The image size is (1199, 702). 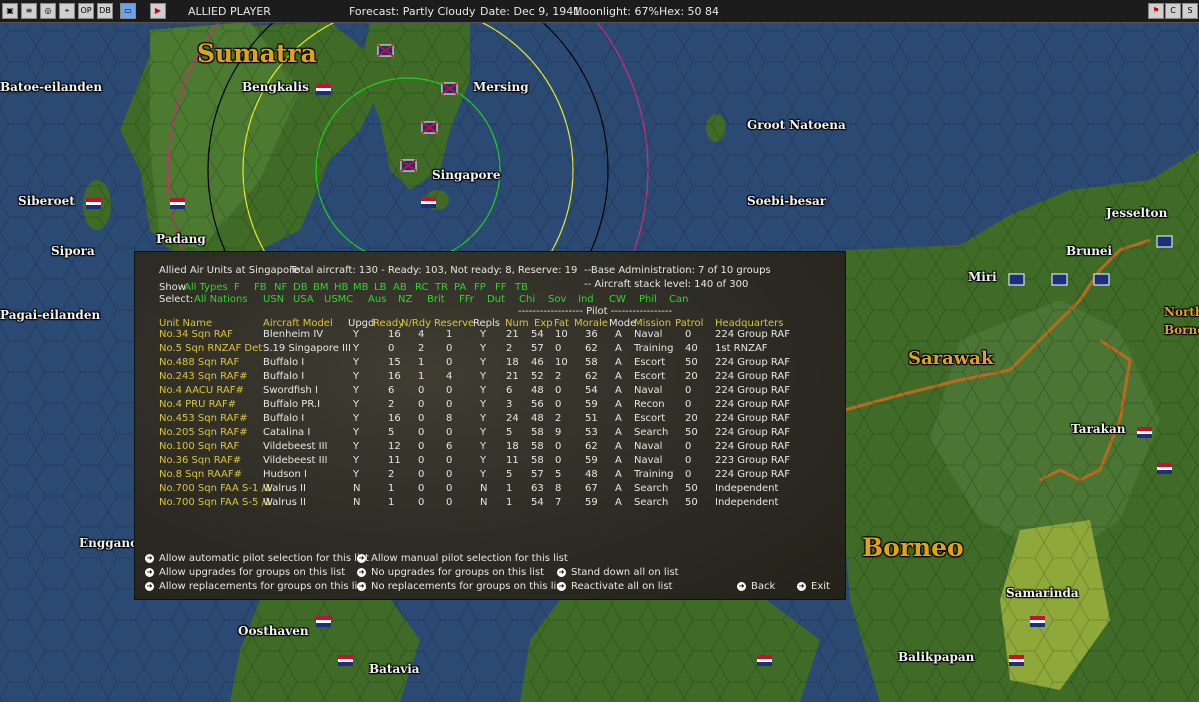 I want to click on select-nation-all: All Nations, so click(x=221, y=299).